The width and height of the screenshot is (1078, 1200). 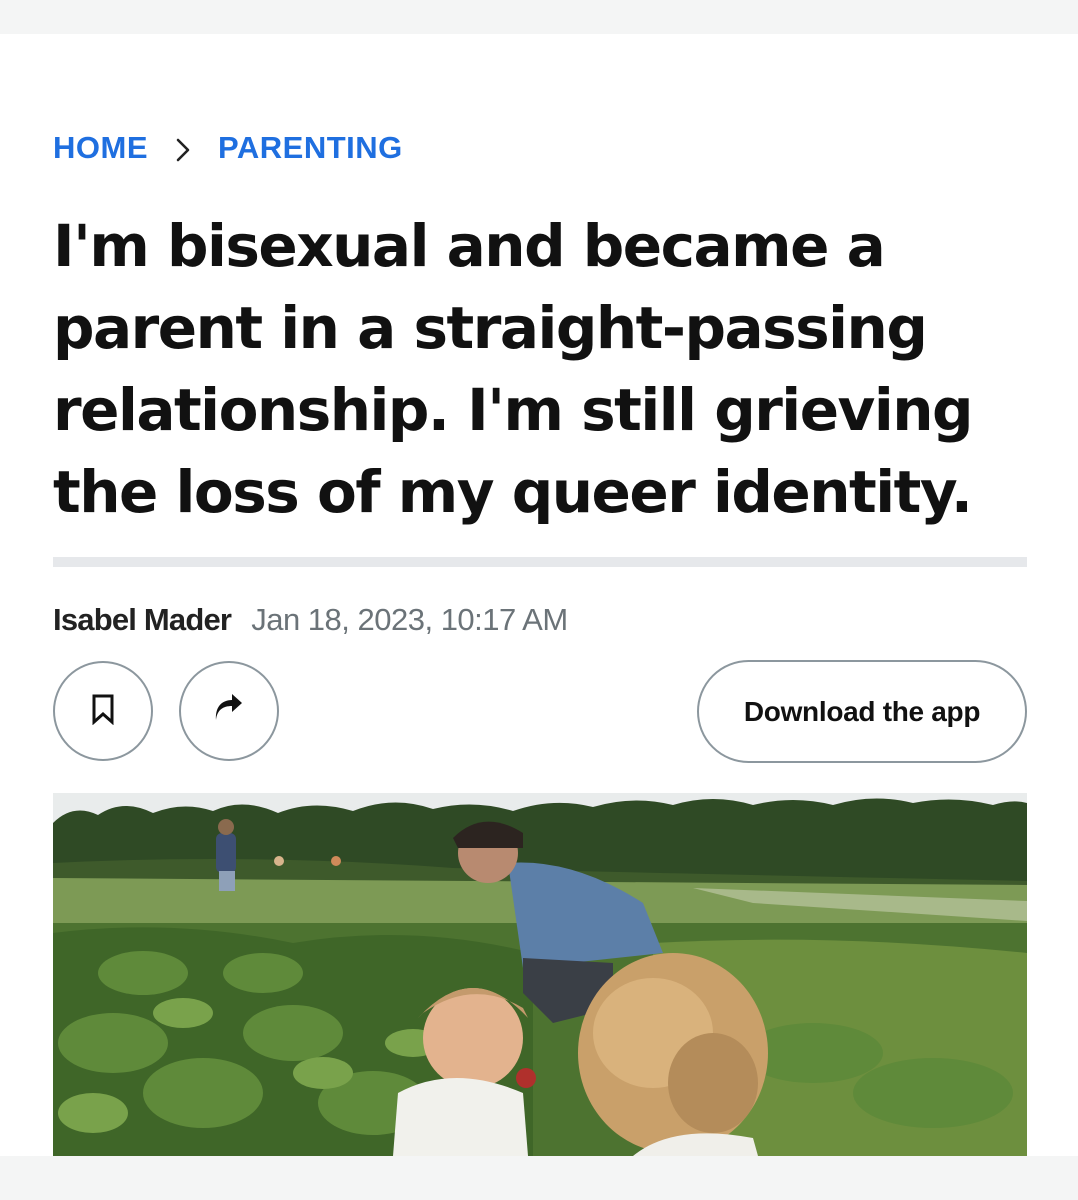 I want to click on top-status-band, so click(x=539, y=17).